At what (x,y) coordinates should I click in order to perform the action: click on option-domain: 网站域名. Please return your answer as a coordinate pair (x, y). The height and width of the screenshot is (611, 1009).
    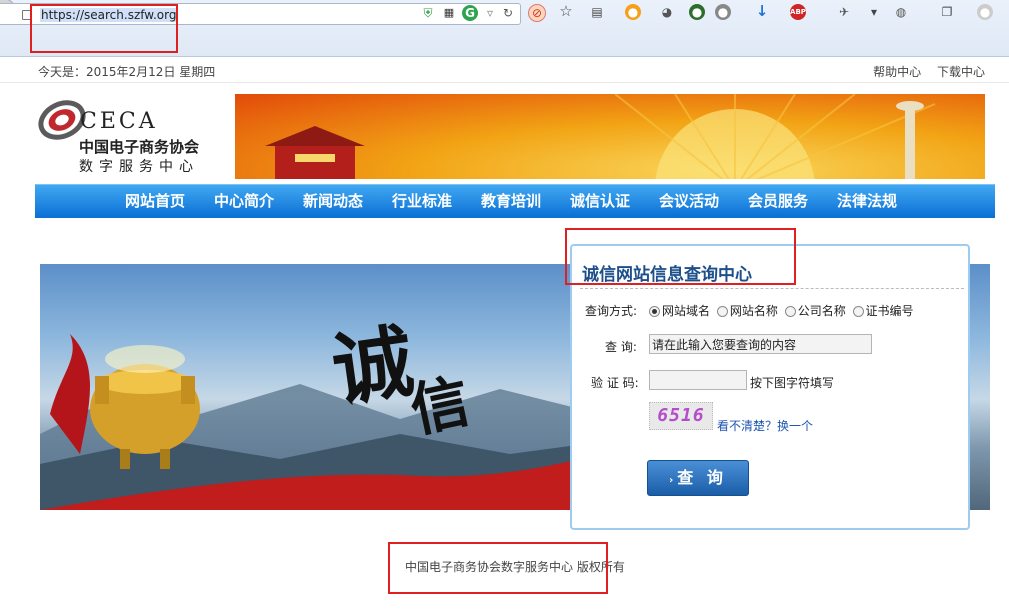
    Looking at the image, I should click on (679, 311).